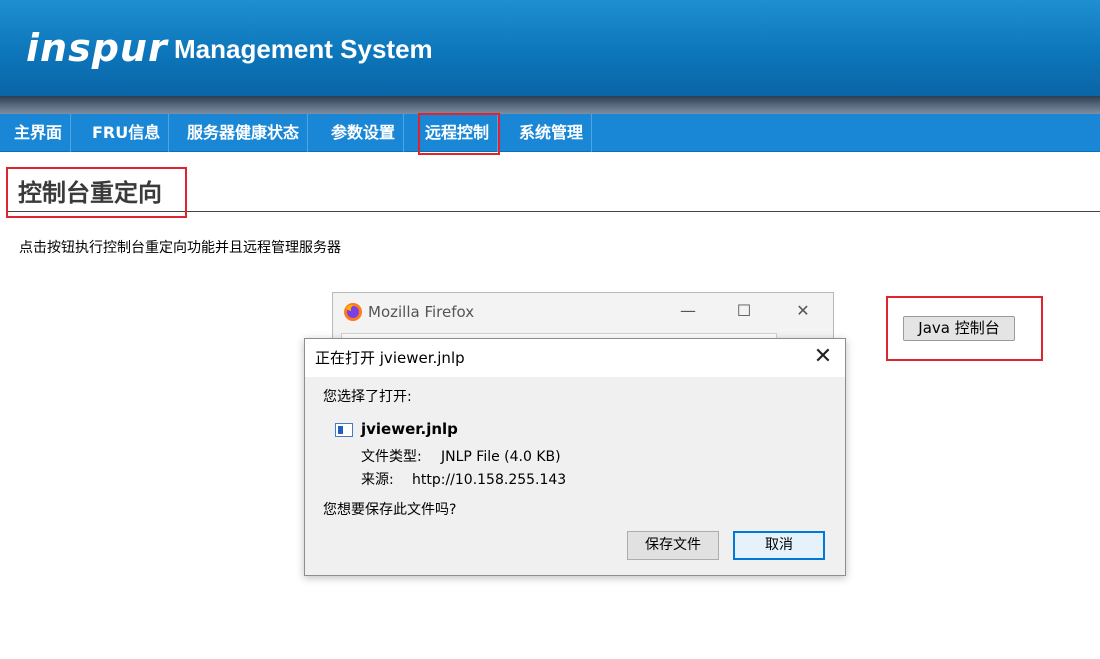 The image size is (1100, 659). What do you see at coordinates (391, 457) in the screenshot?
I see `file-type-label: 文件类型:` at bounding box center [391, 457].